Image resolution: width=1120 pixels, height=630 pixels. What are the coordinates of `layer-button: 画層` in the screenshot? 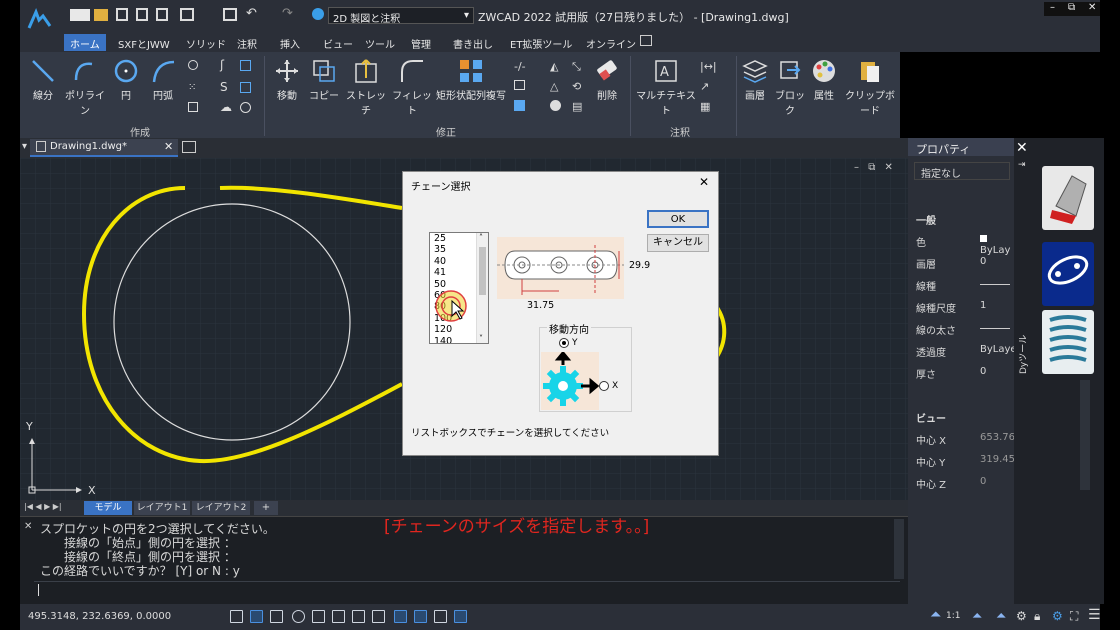 It's located at (755, 80).